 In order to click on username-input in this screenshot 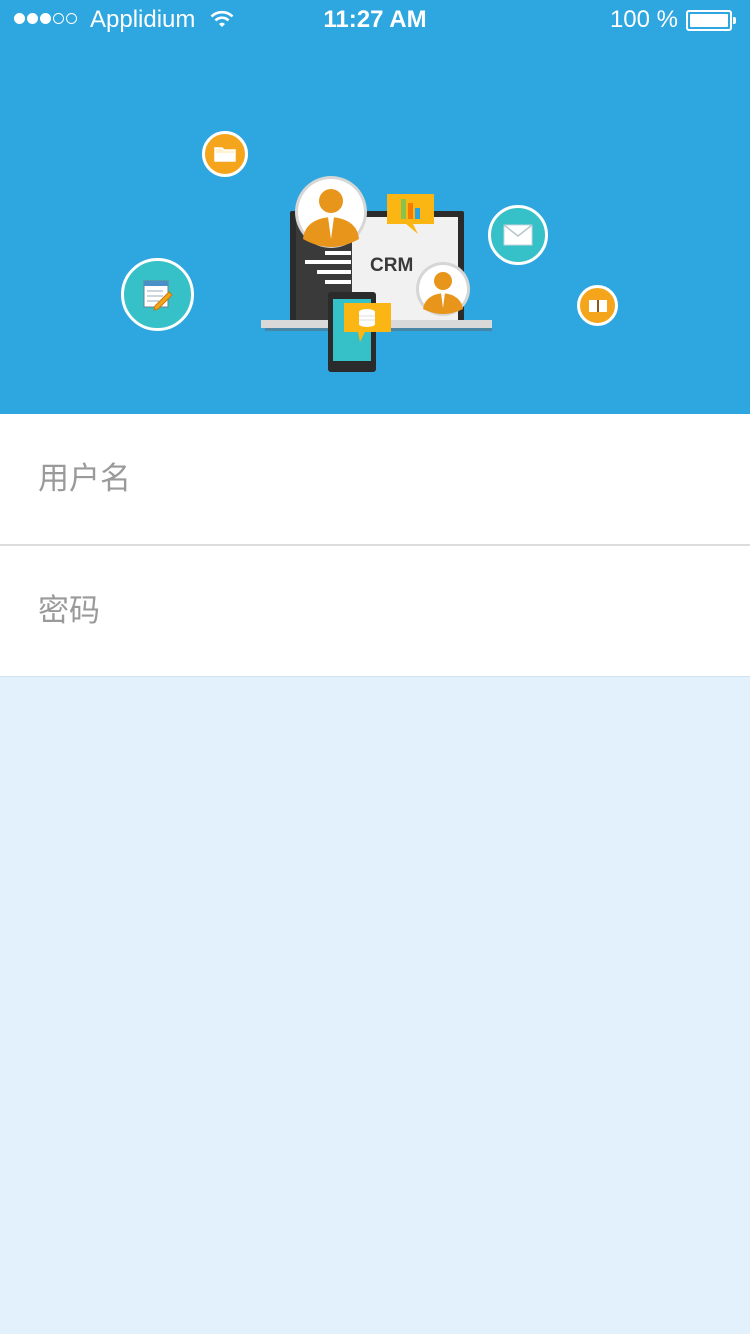, I will do `click(378, 479)`.